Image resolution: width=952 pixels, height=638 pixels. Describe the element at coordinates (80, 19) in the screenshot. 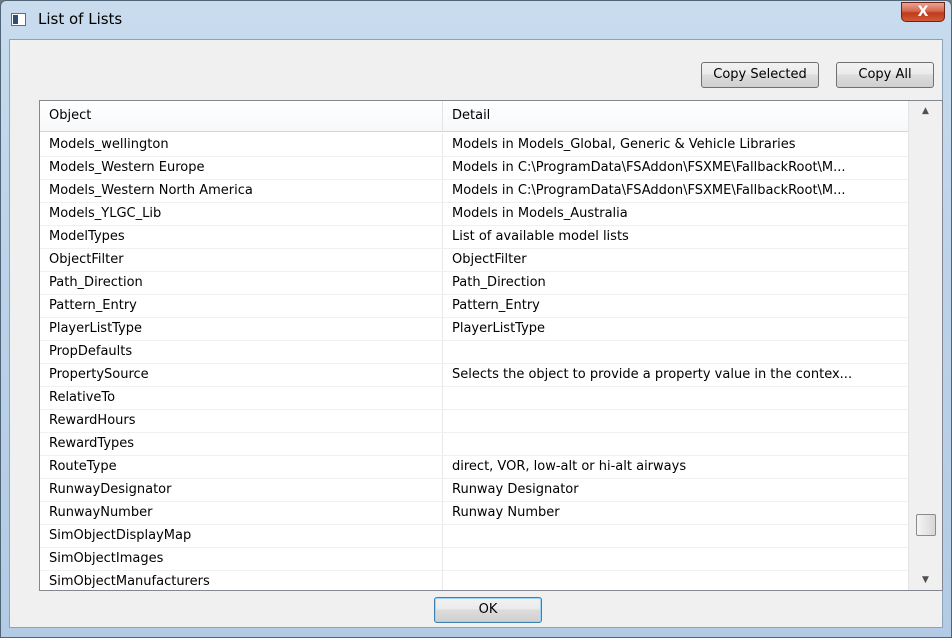

I see `window-title: List of Lists` at that location.